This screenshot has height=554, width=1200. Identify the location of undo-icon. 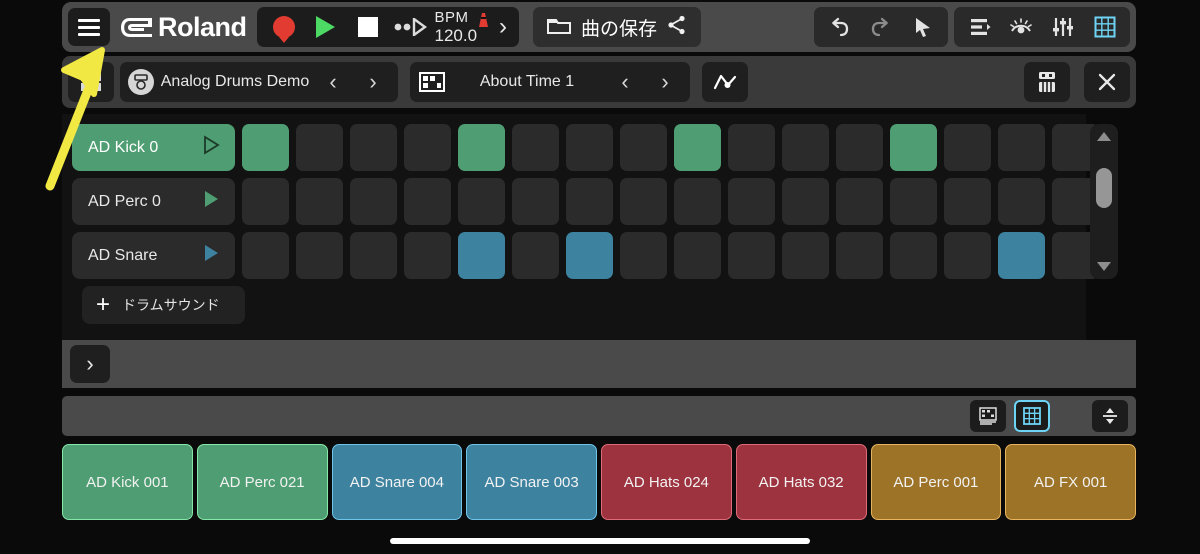
(839, 27).